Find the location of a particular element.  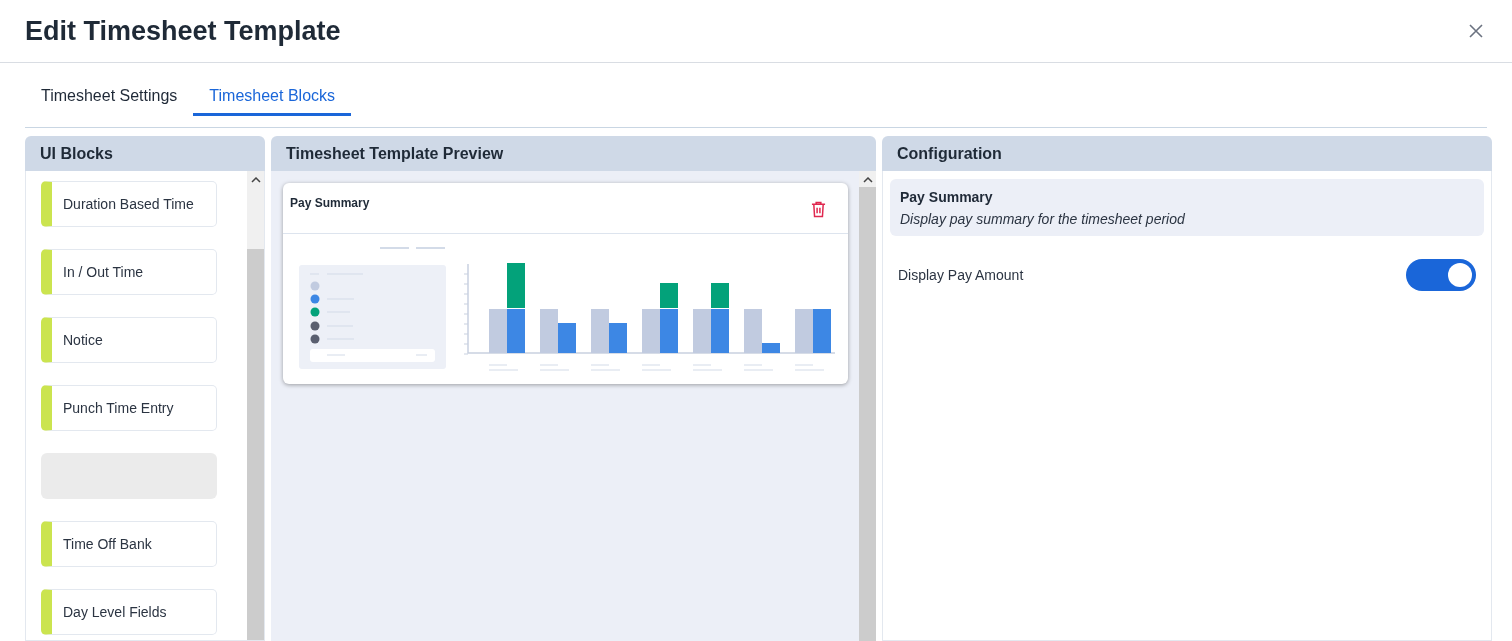

panel-header: Configuration is located at coordinates (1187, 153).